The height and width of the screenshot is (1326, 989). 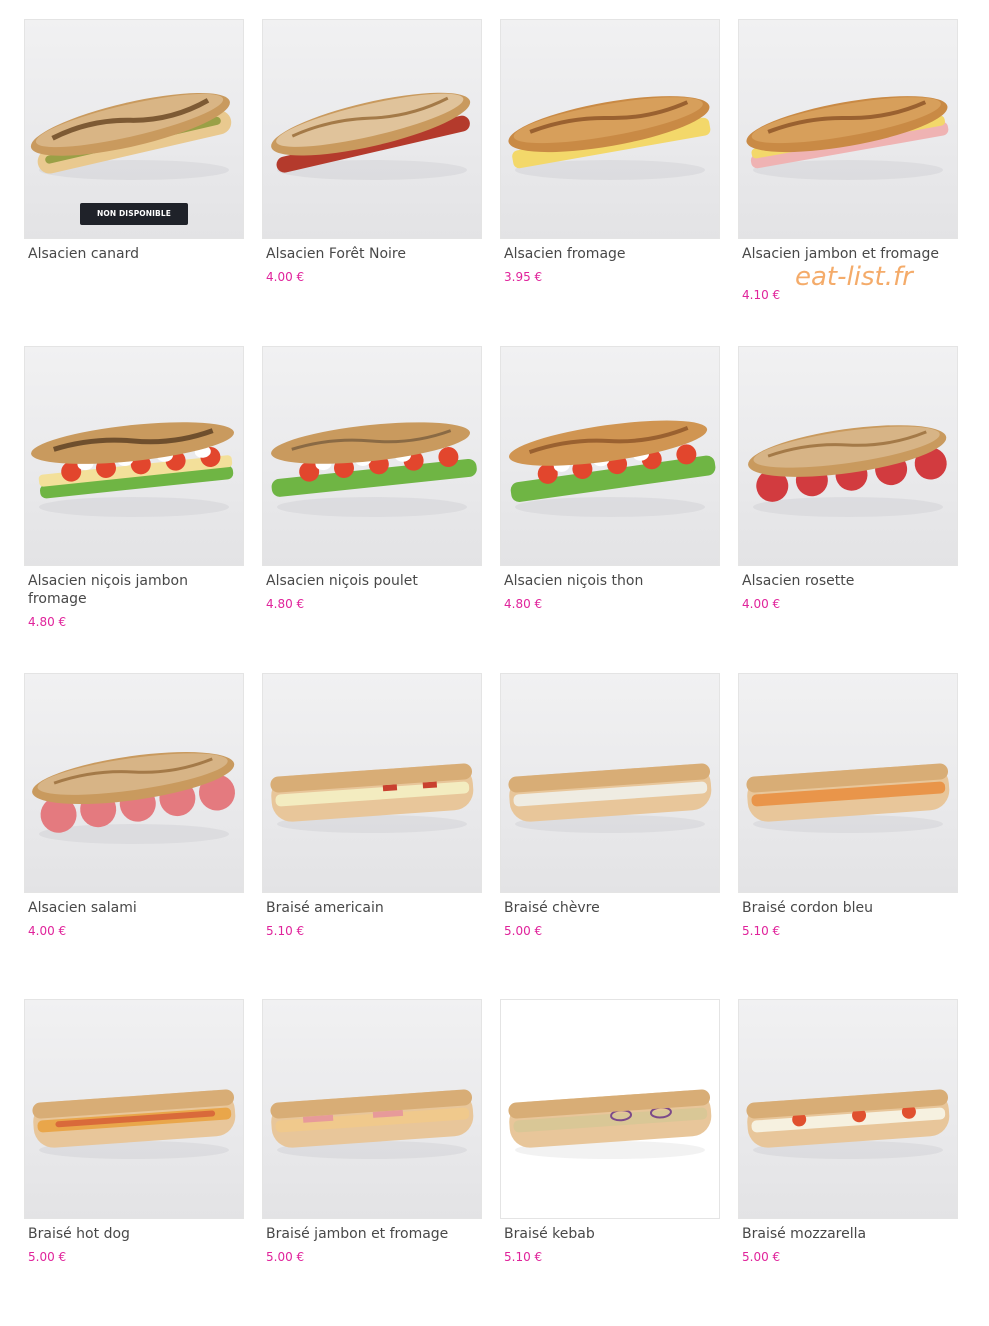 I want to click on product-name: Braisé hot dog, so click(x=128, y=1234).